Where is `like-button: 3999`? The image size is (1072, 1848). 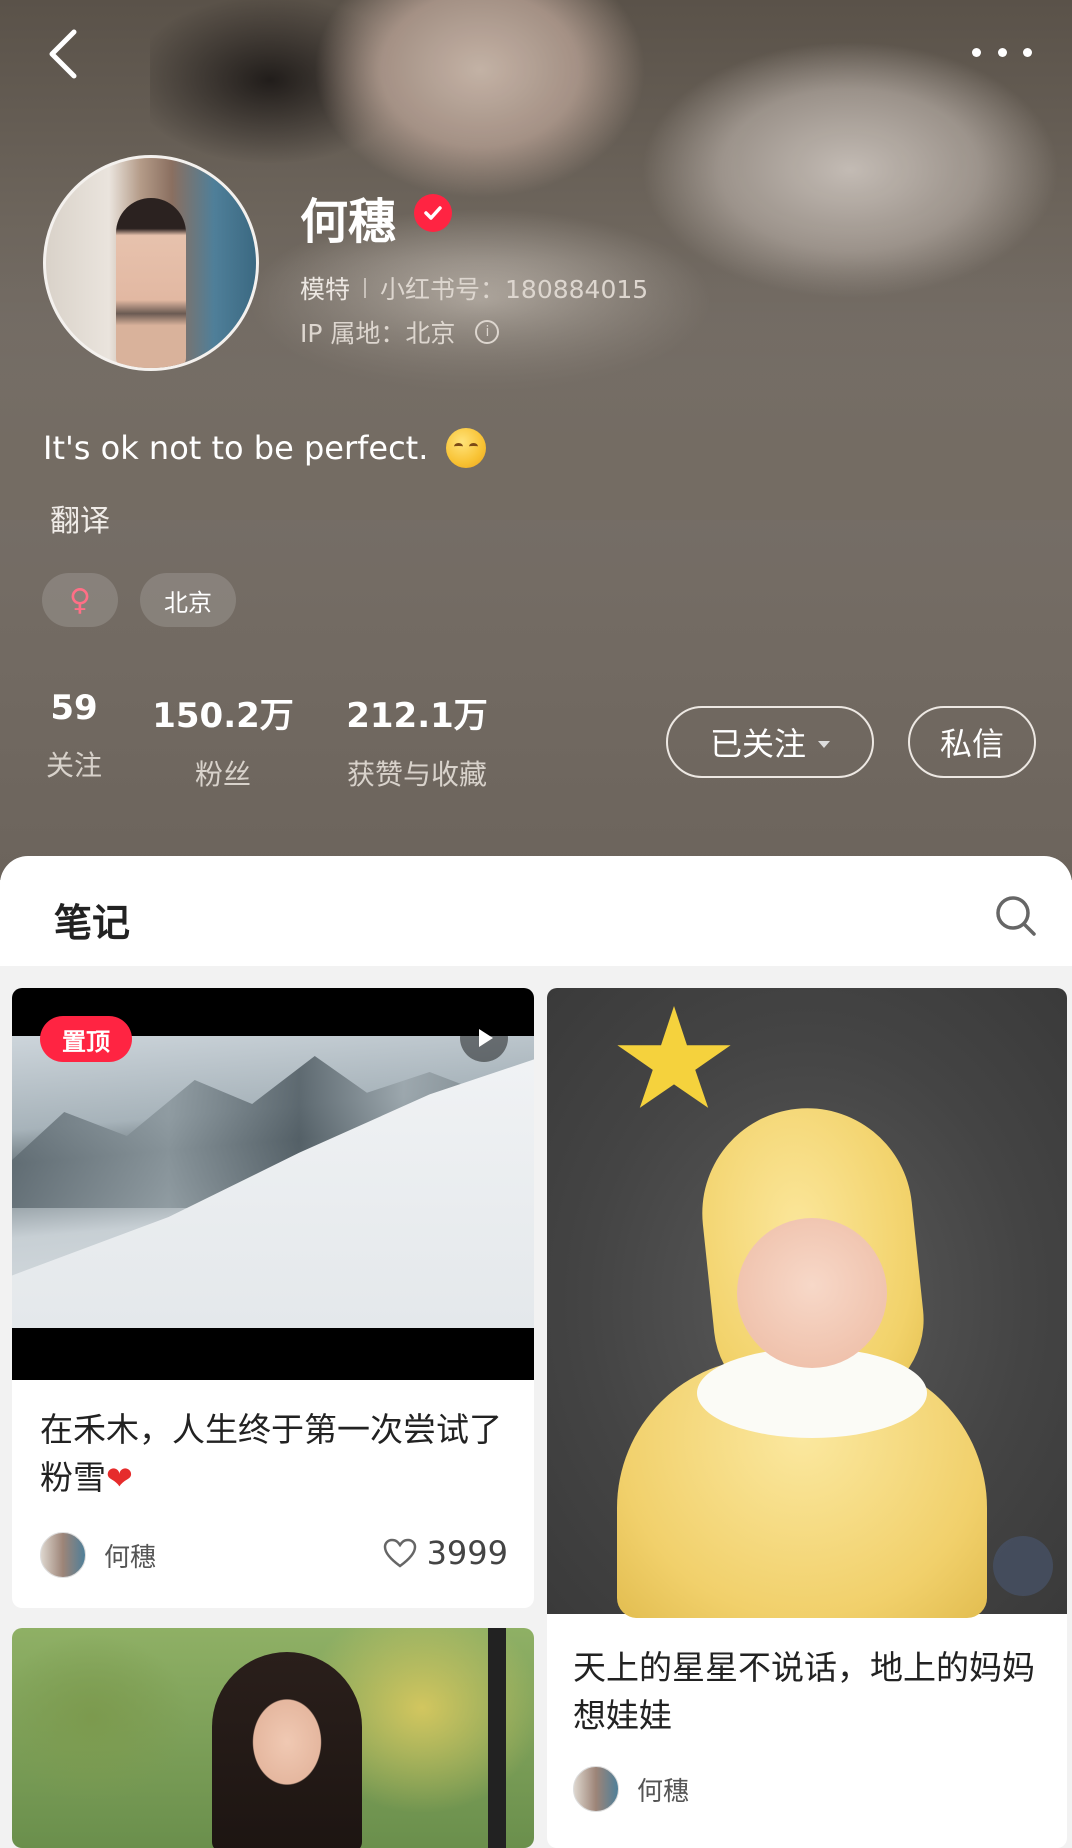 like-button: 3999 is located at coordinates (445, 1553).